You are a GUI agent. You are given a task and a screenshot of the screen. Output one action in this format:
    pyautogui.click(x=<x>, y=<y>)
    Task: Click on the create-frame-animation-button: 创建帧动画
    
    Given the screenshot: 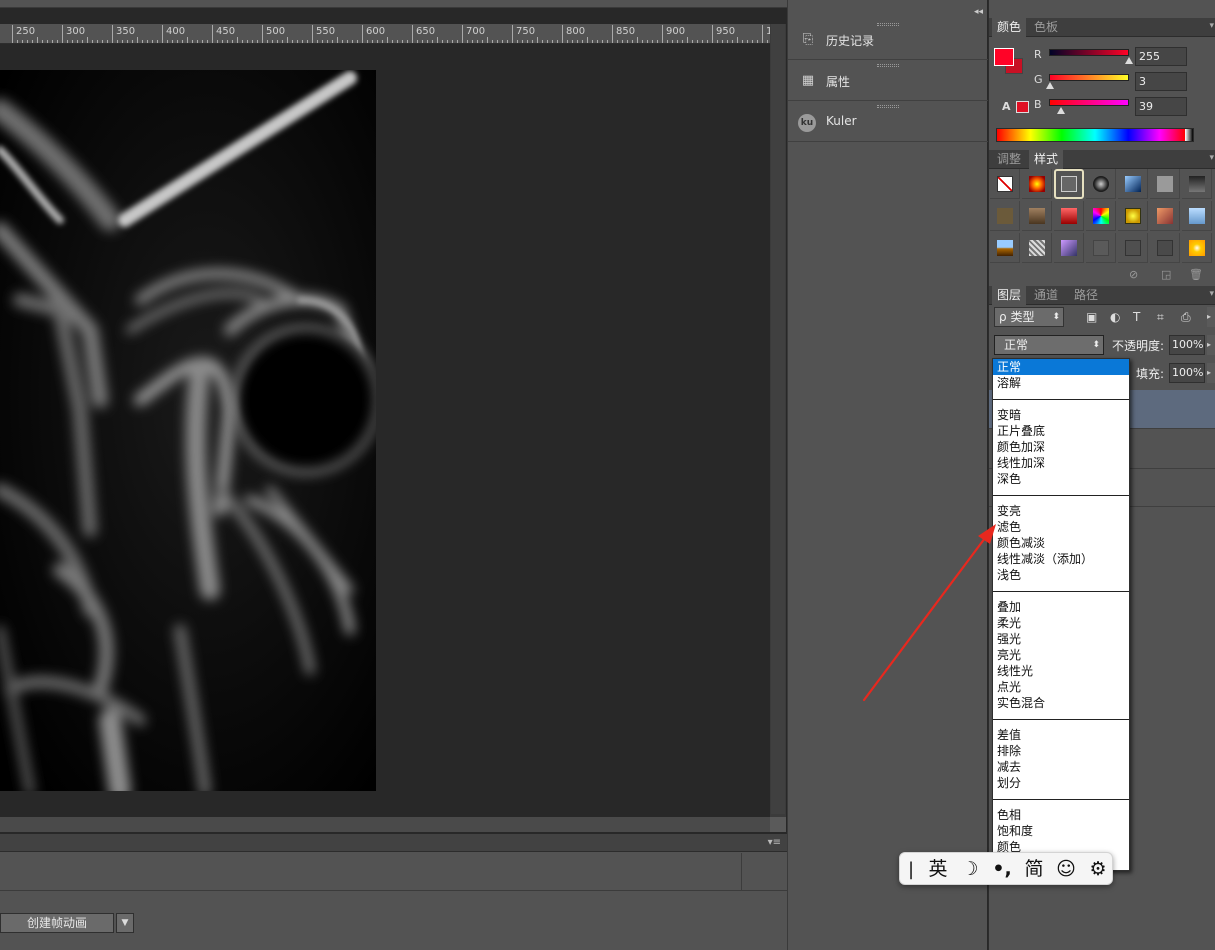 What is the action you would take?
    pyautogui.click(x=57, y=923)
    